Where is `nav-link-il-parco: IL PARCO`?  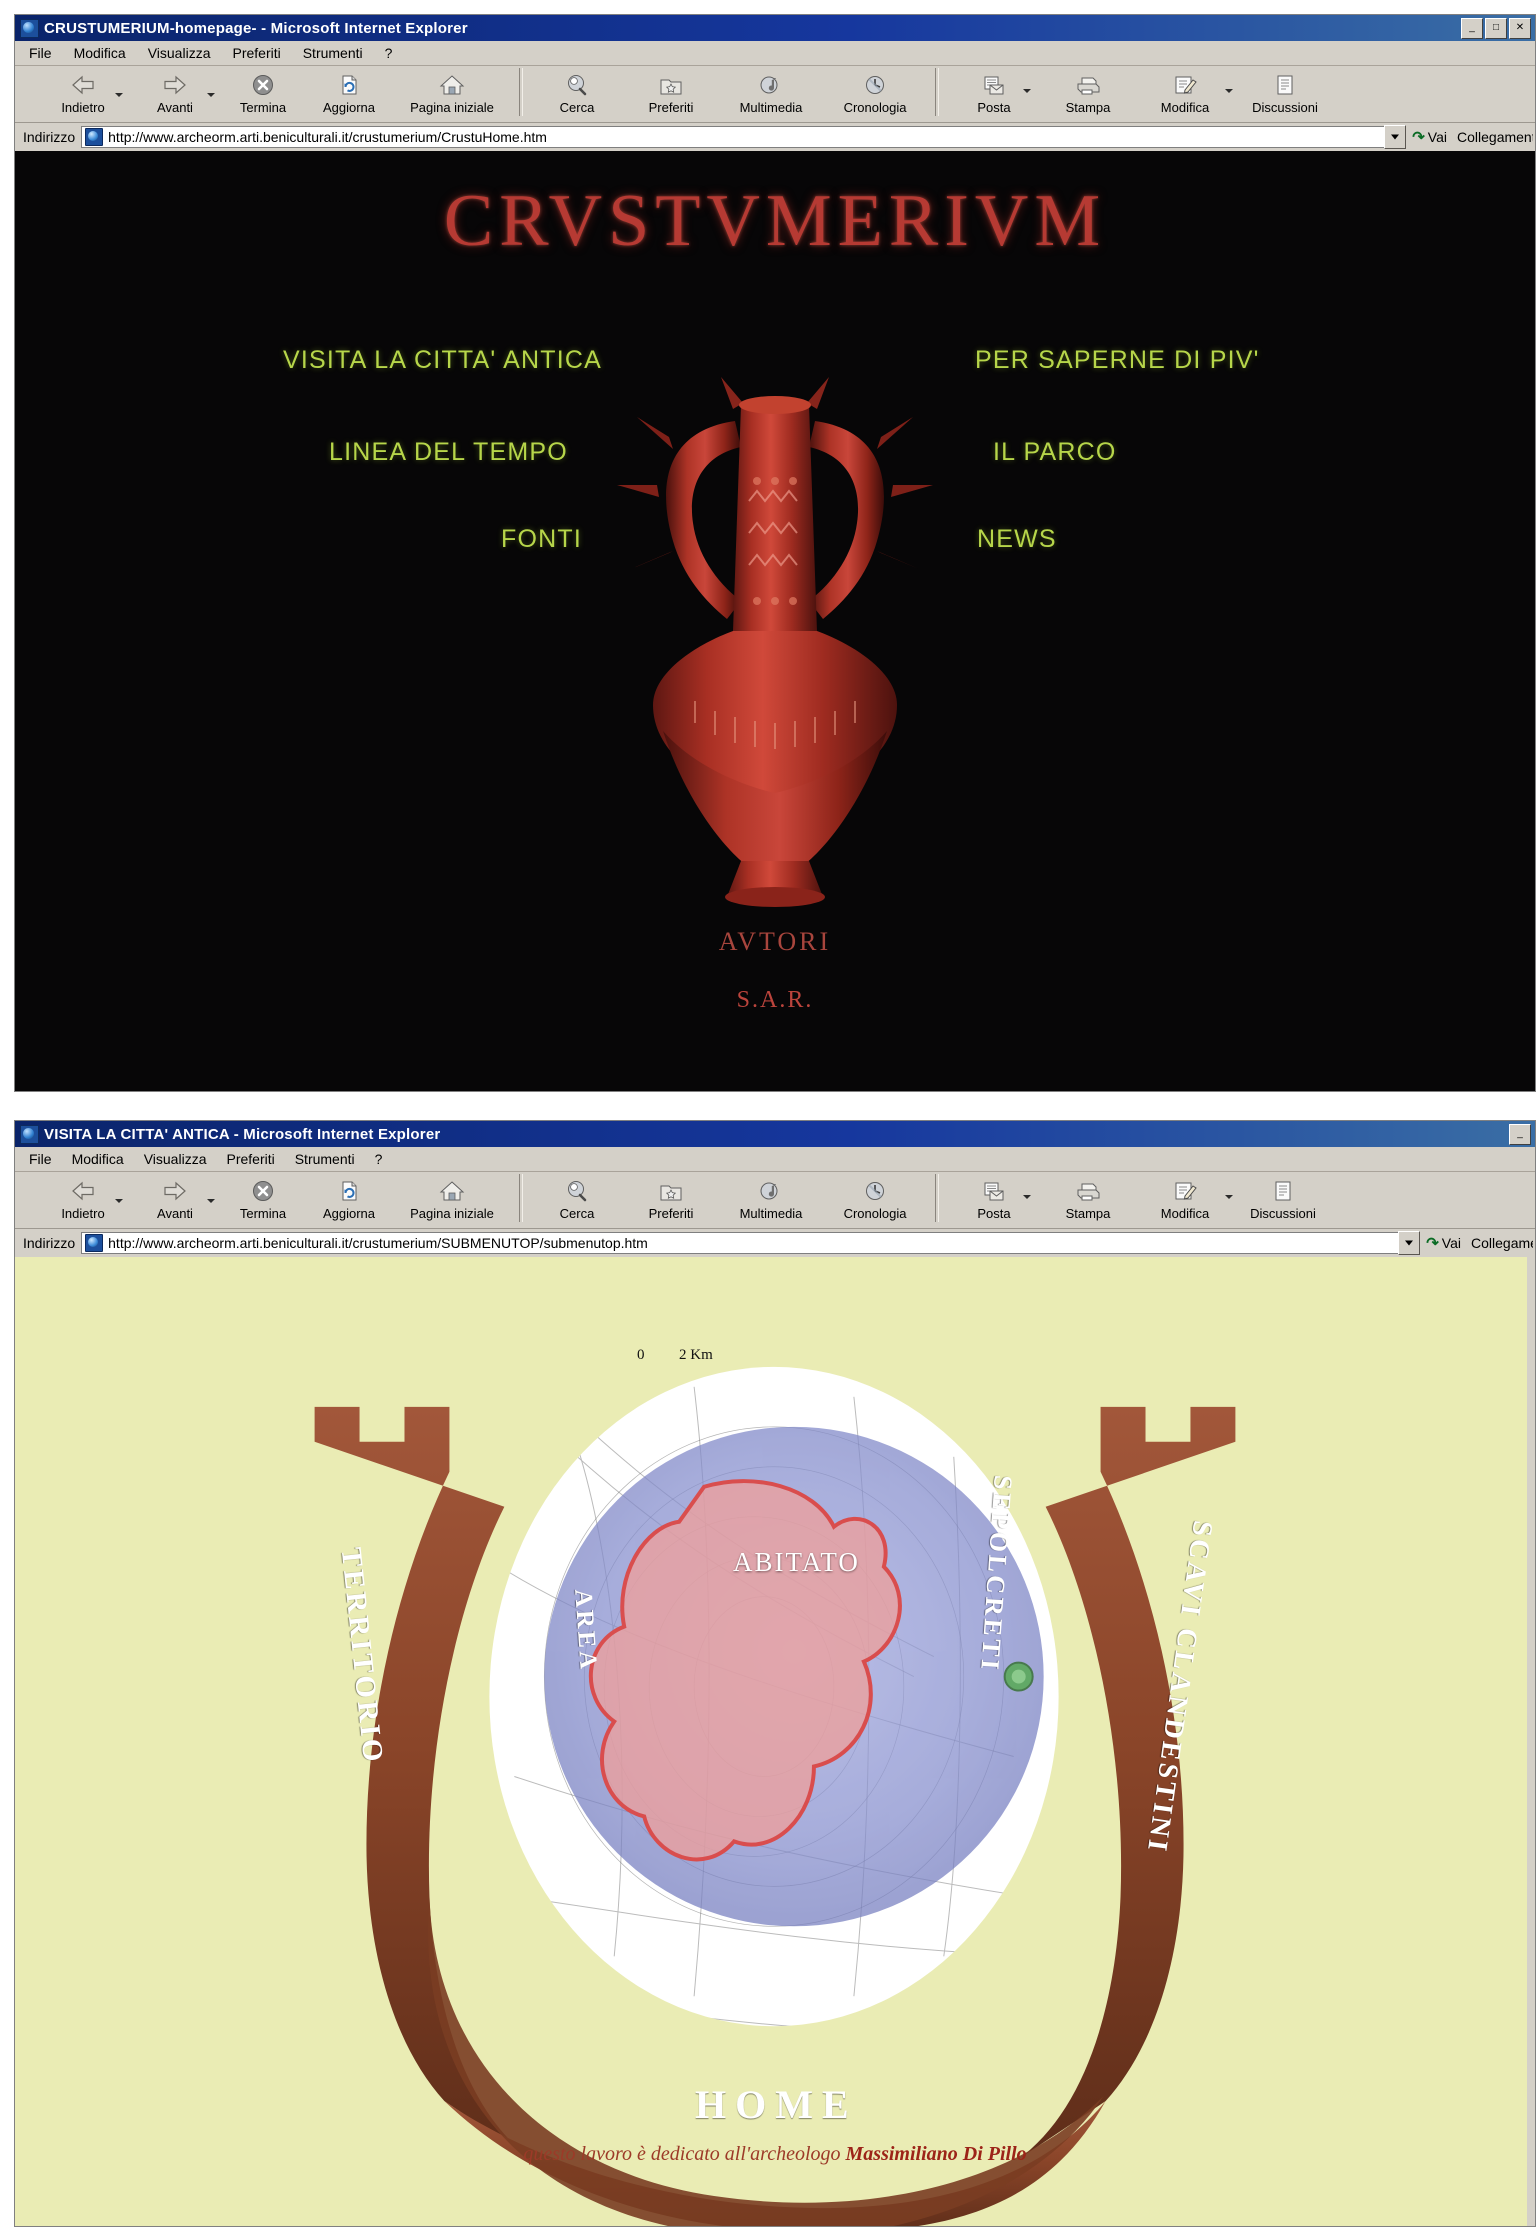 nav-link-il-parco: IL PARCO is located at coordinates (1055, 452).